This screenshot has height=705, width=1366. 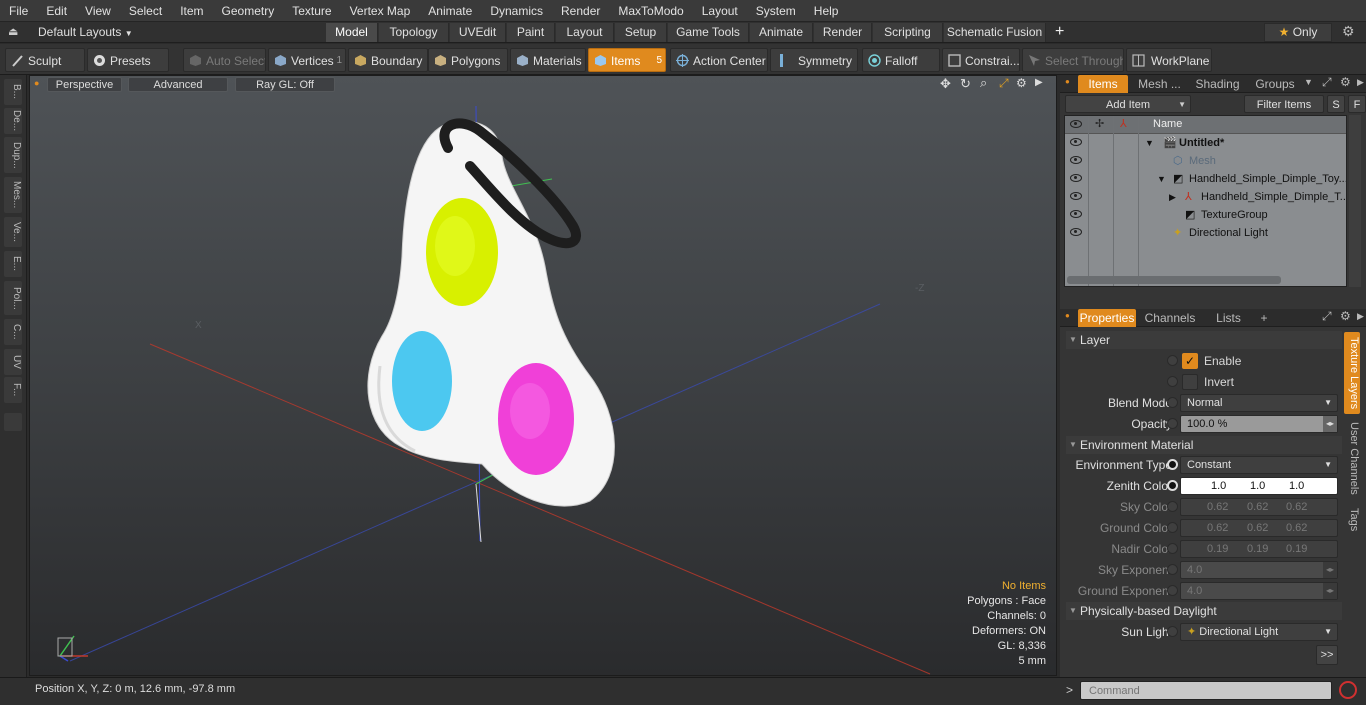 I want to click on tab-render: Render, so click(x=843, y=32).